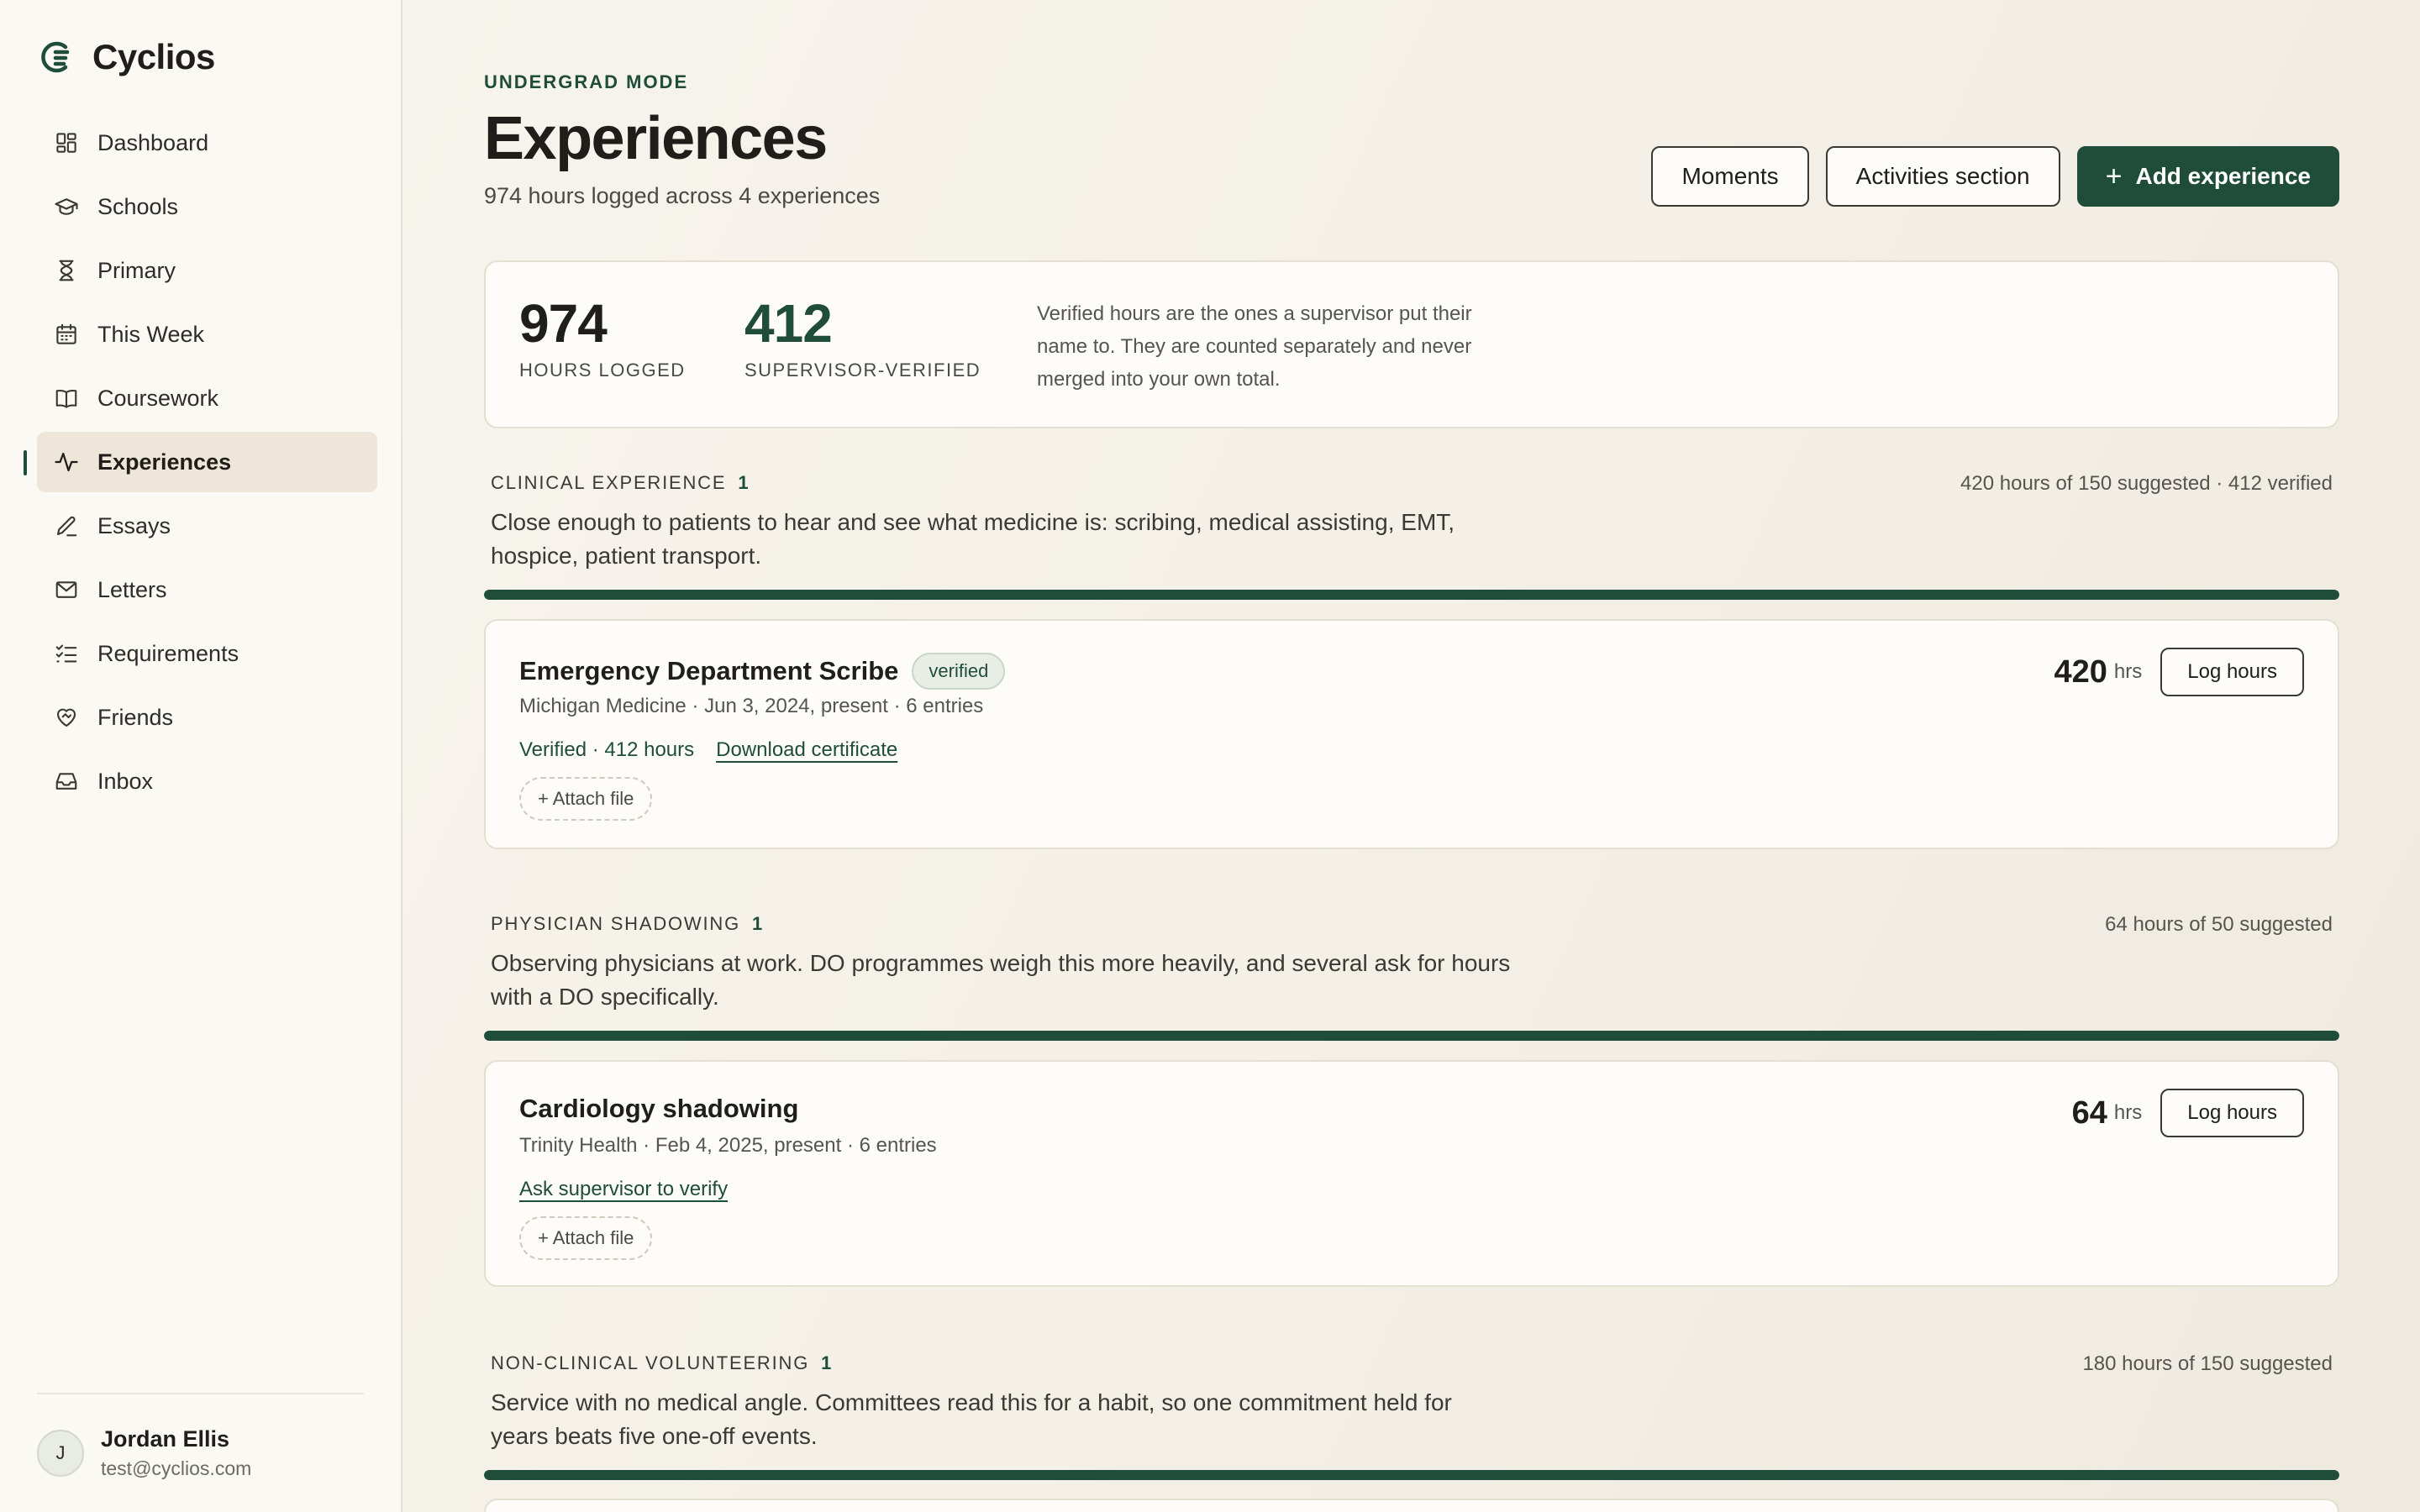  I want to click on experience-title: Emergency Department Scribe, so click(709, 670).